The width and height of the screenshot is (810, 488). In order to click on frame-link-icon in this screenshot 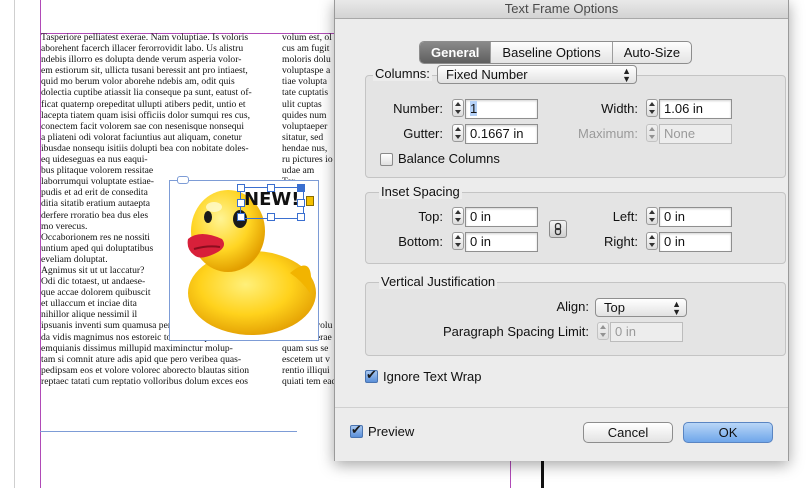, I will do `click(183, 180)`.